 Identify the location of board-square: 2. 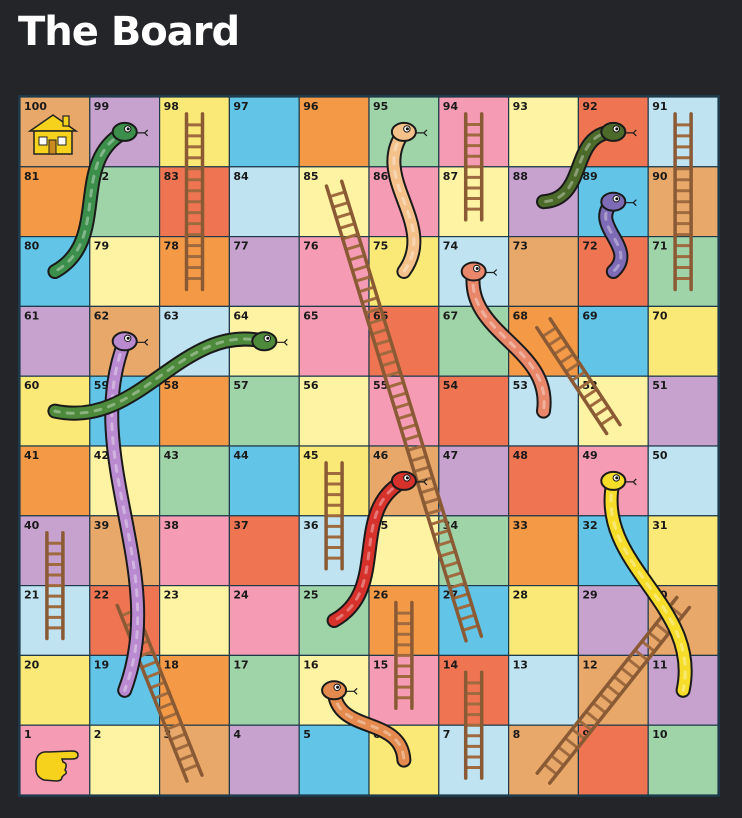
(125, 759).